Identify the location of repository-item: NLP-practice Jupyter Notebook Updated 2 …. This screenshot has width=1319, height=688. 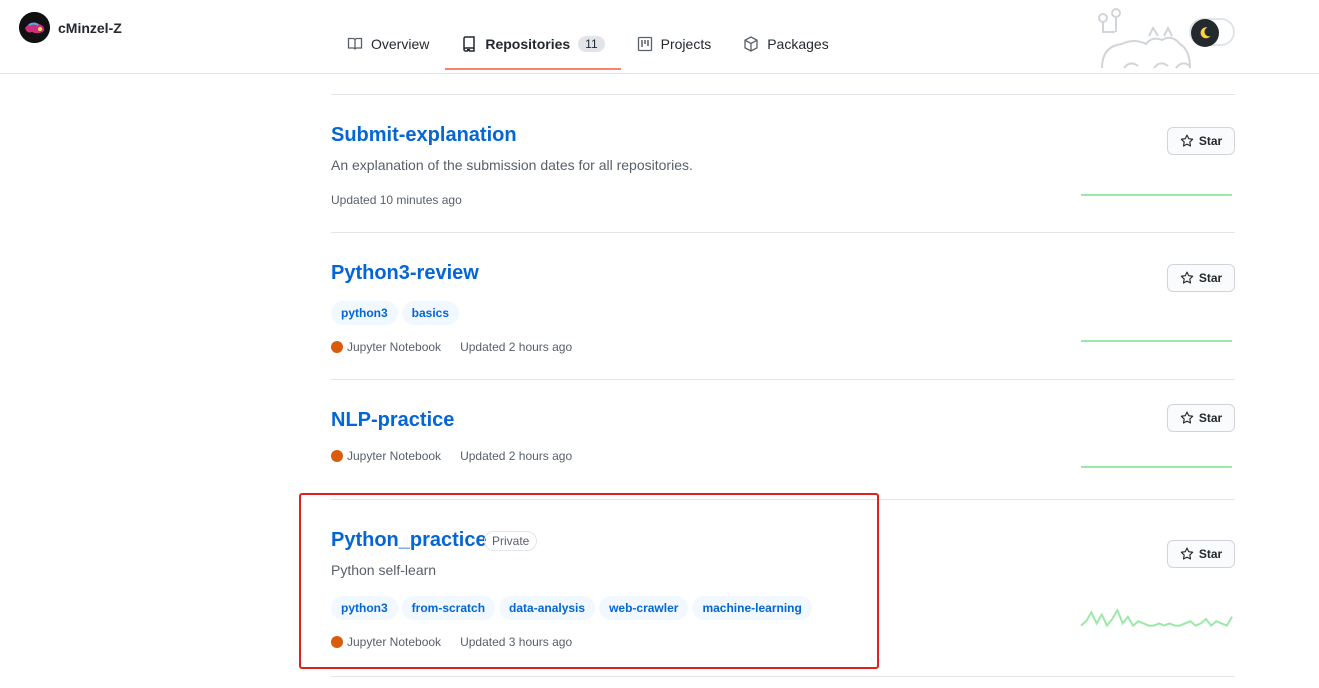
(783, 440).